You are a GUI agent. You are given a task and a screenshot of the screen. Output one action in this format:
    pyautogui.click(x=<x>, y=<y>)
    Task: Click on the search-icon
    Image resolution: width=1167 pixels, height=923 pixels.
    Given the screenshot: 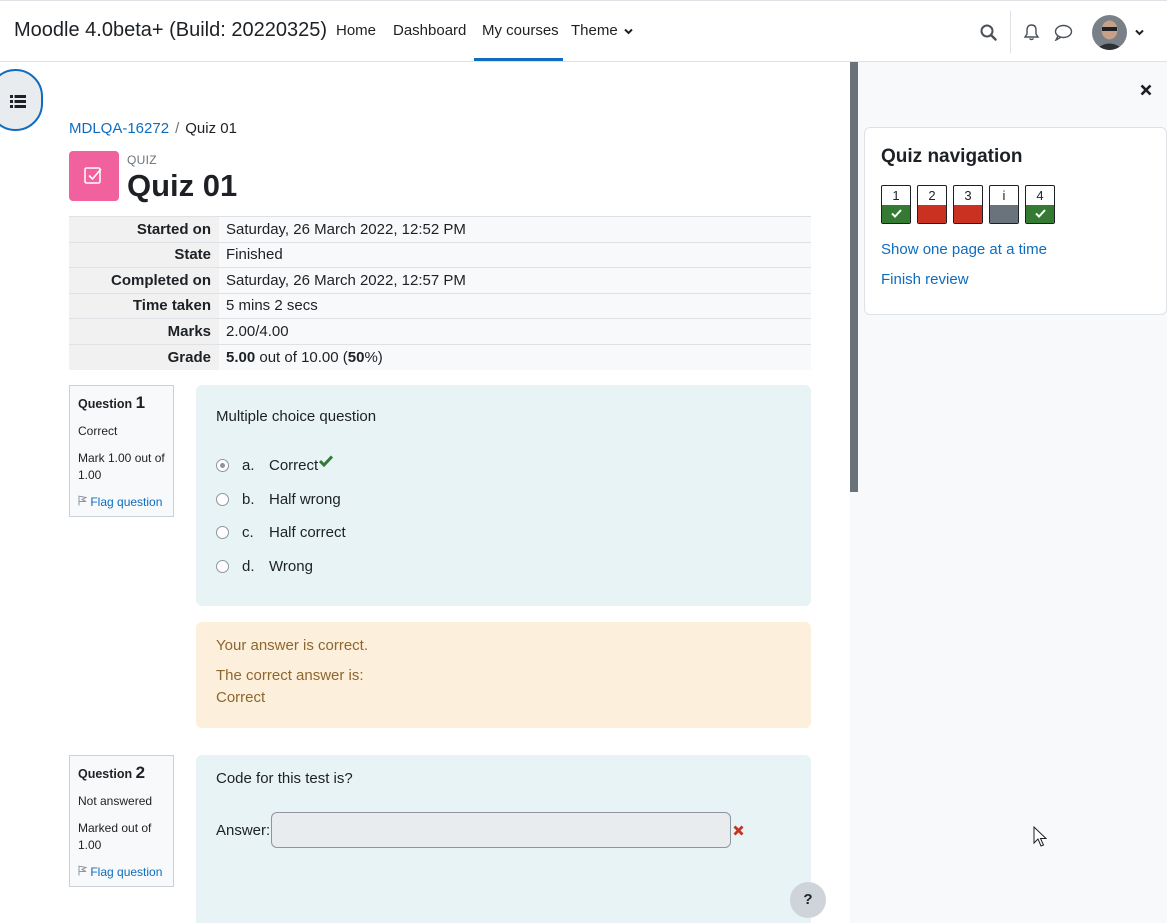 What is the action you would take?
    pyautogui.click(x=988, y=32)
    